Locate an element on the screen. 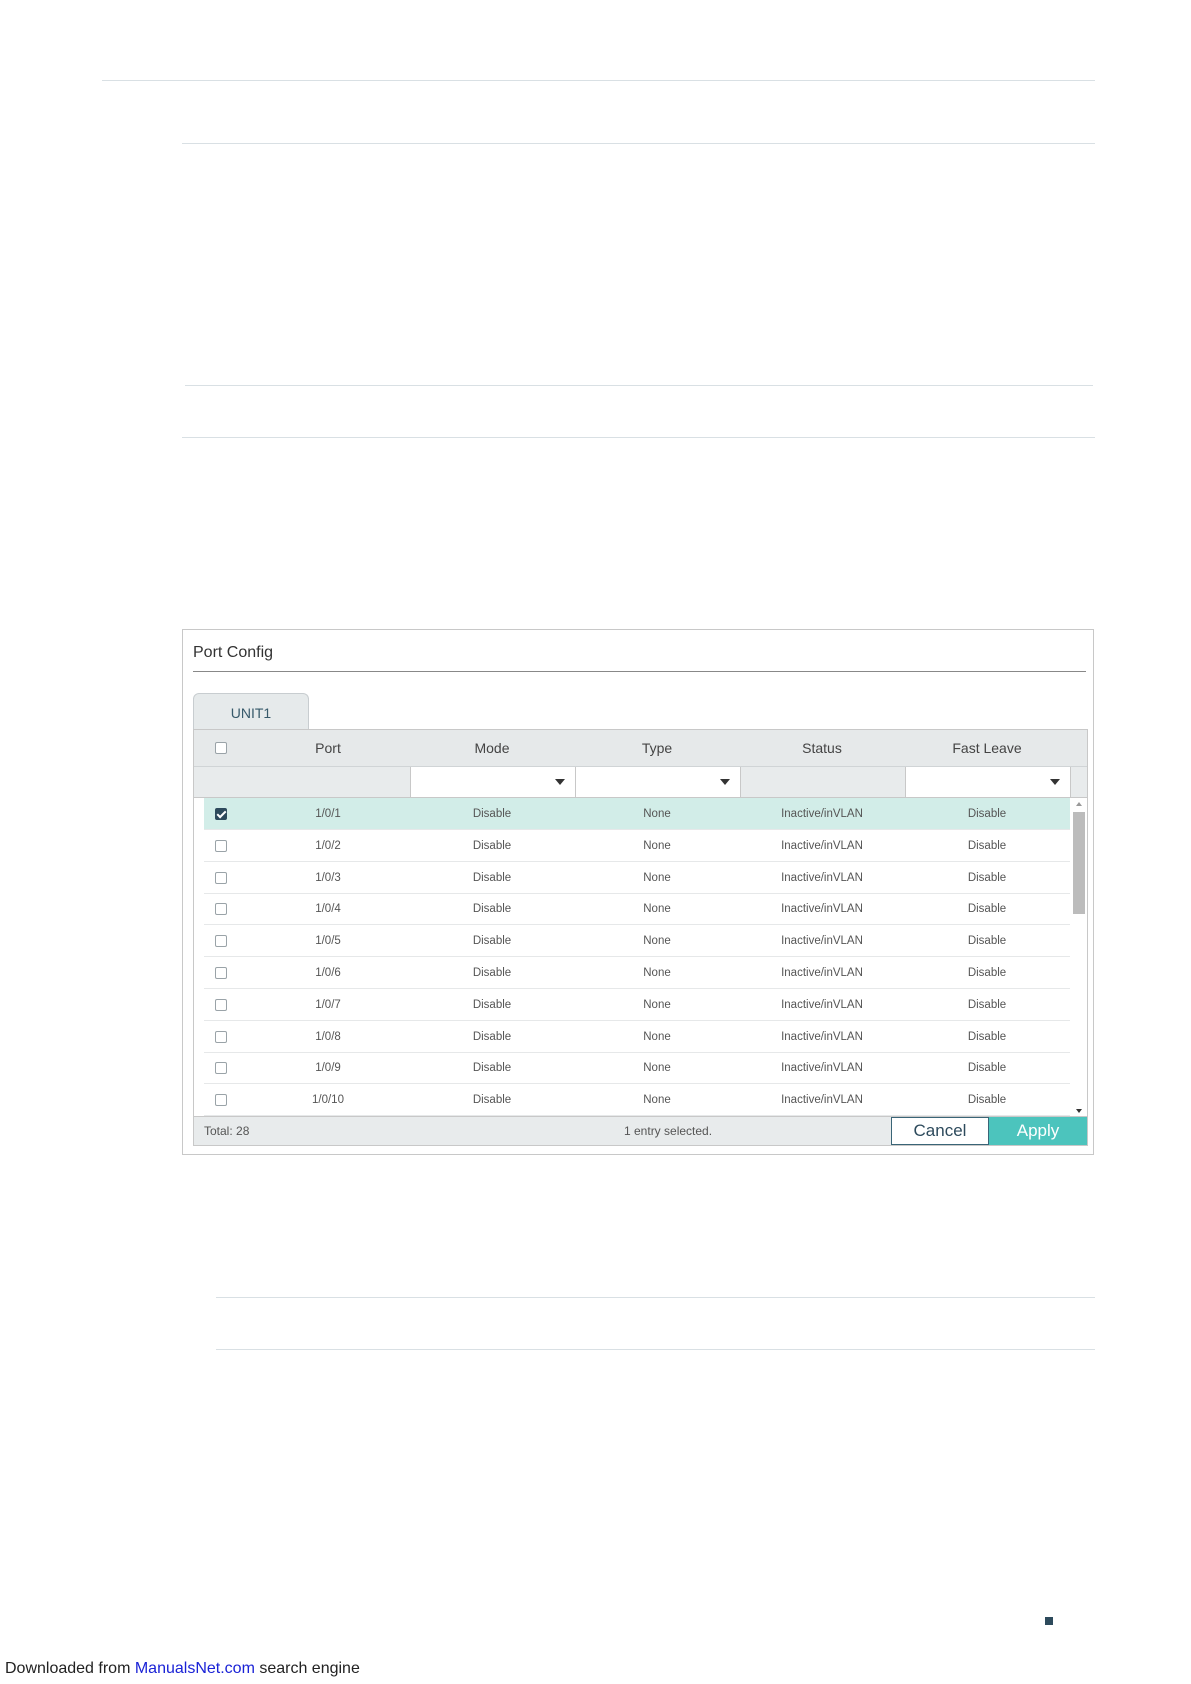  table-row: 1/0/2 Disable None Inactive/inVLAN Disable is located at coordinates (637, 846).